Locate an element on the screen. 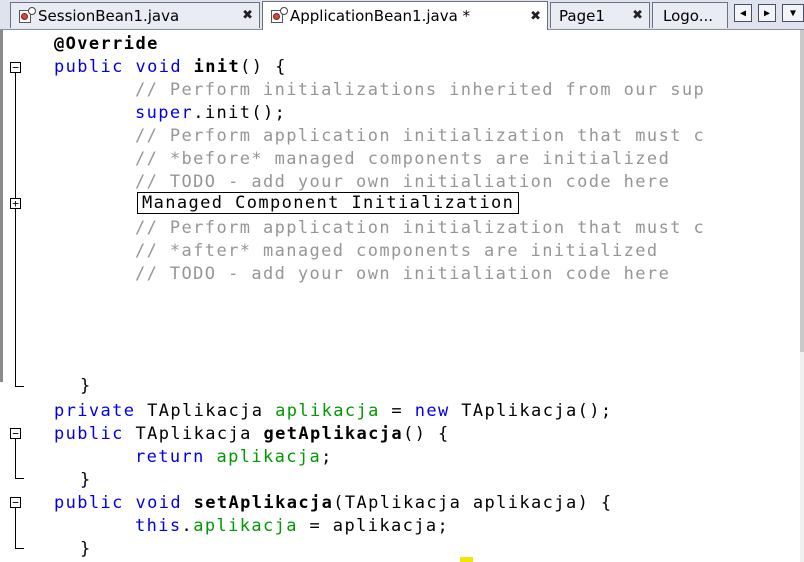 This screenshot has width=804, height=562. scrollbar-thumb is located at coordinates (802, 191).